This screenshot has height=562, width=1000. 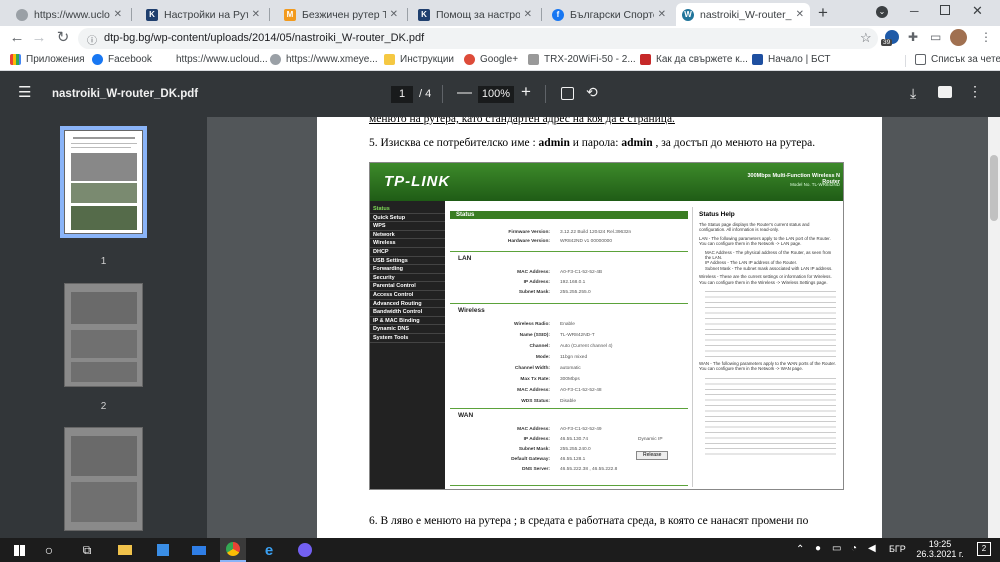 I want to click on router-nav-item: Access Control, so click(x=407, y=295).